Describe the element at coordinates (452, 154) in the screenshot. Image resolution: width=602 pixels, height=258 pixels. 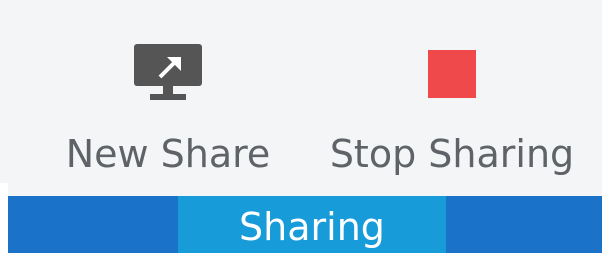
I see `stop-sharing-label: Stop Sharing` at that location.